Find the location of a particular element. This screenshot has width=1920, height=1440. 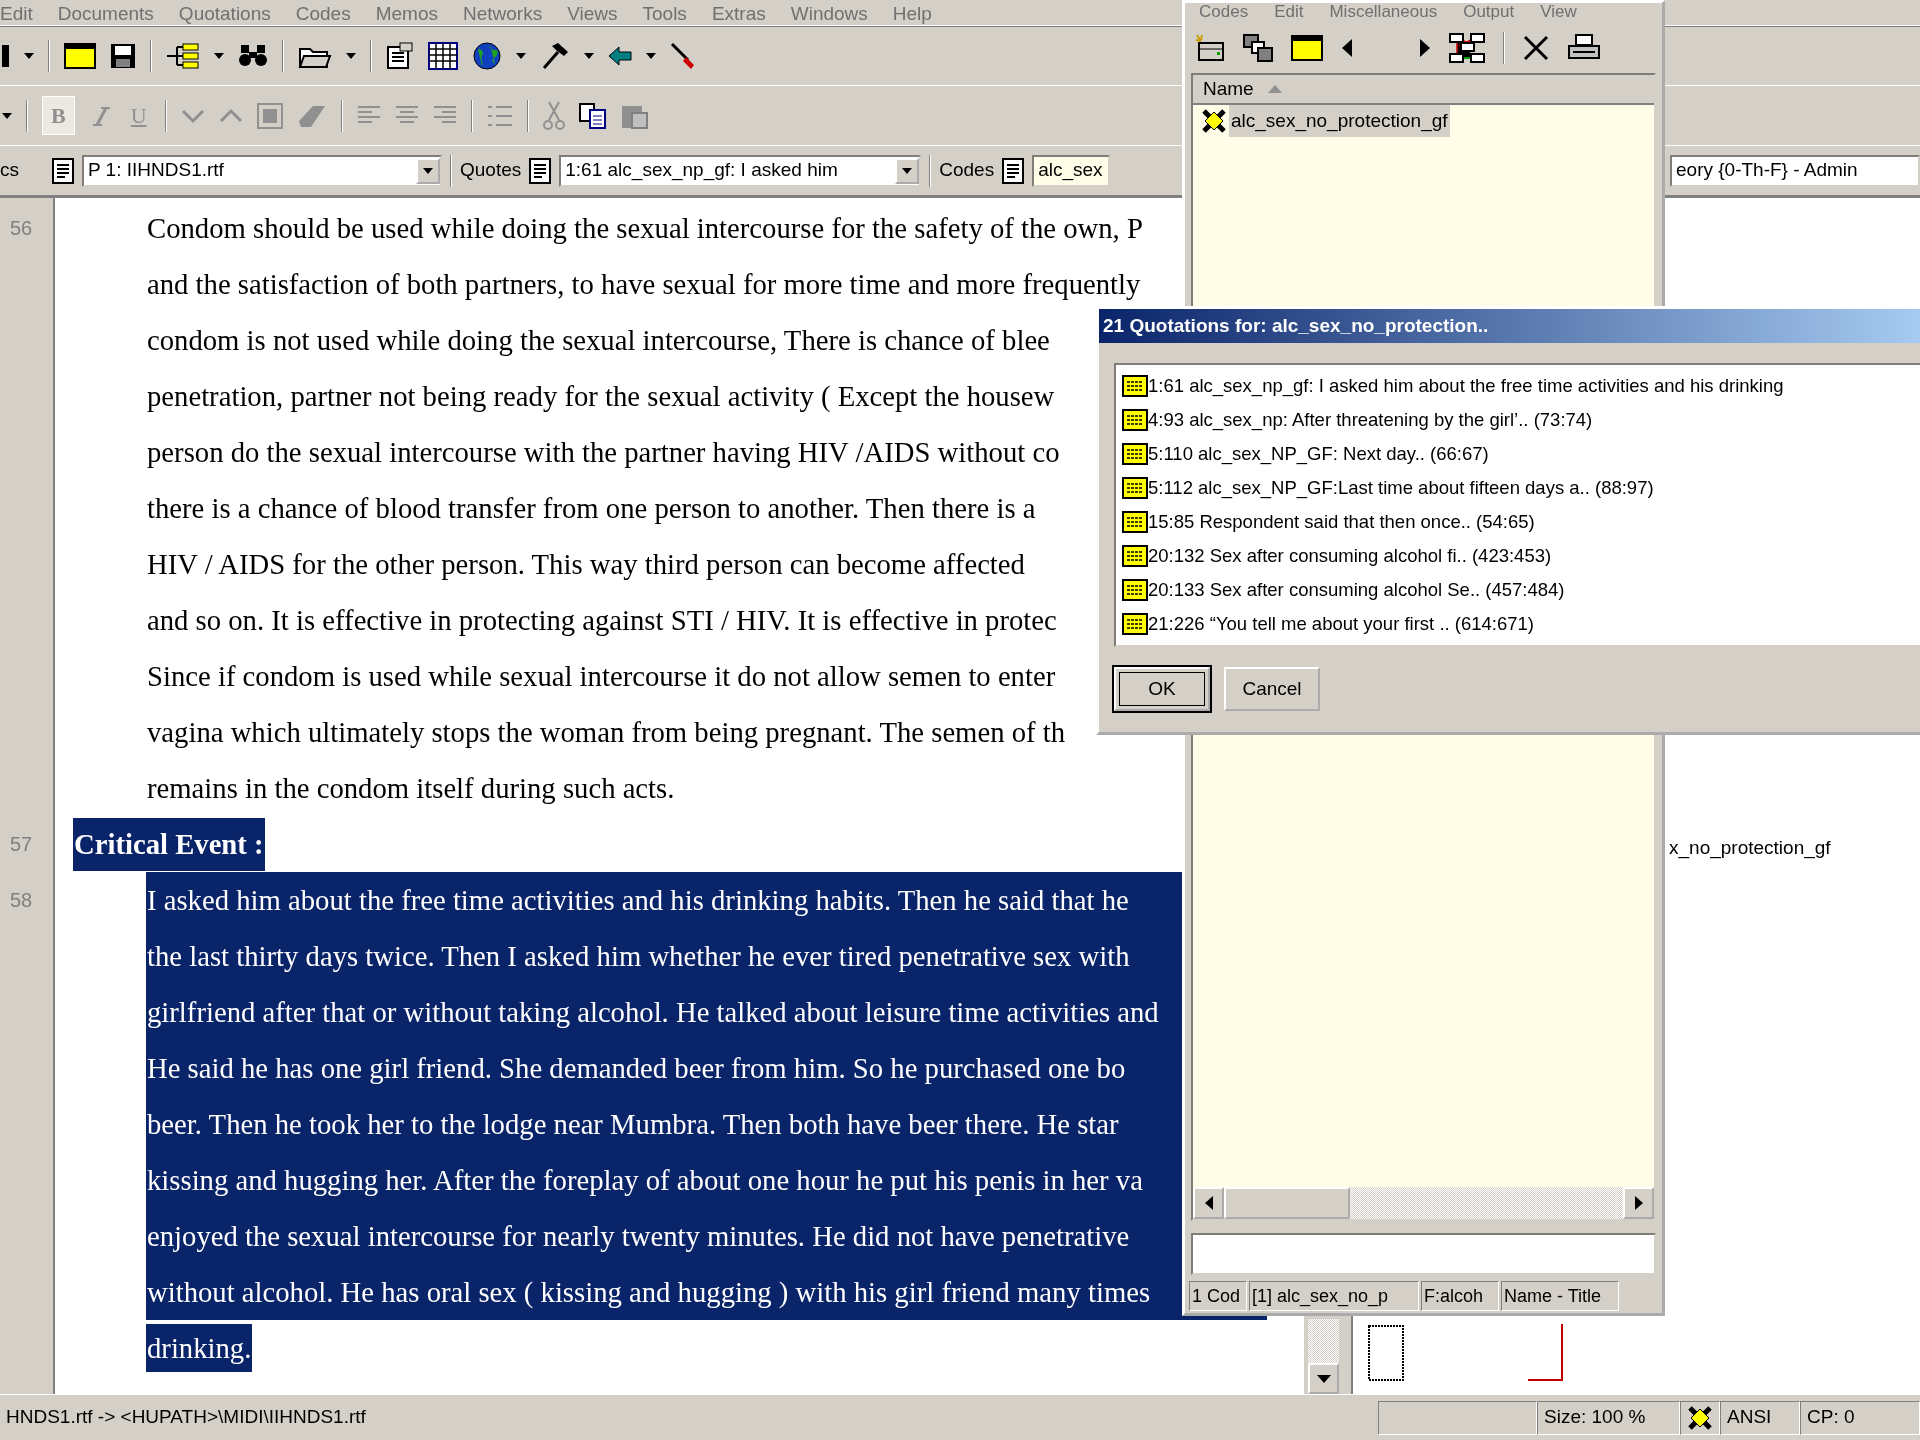

quote-selector: 1:61 alc_sex_np_gf: I asked him is located at coordinates (740, 170).